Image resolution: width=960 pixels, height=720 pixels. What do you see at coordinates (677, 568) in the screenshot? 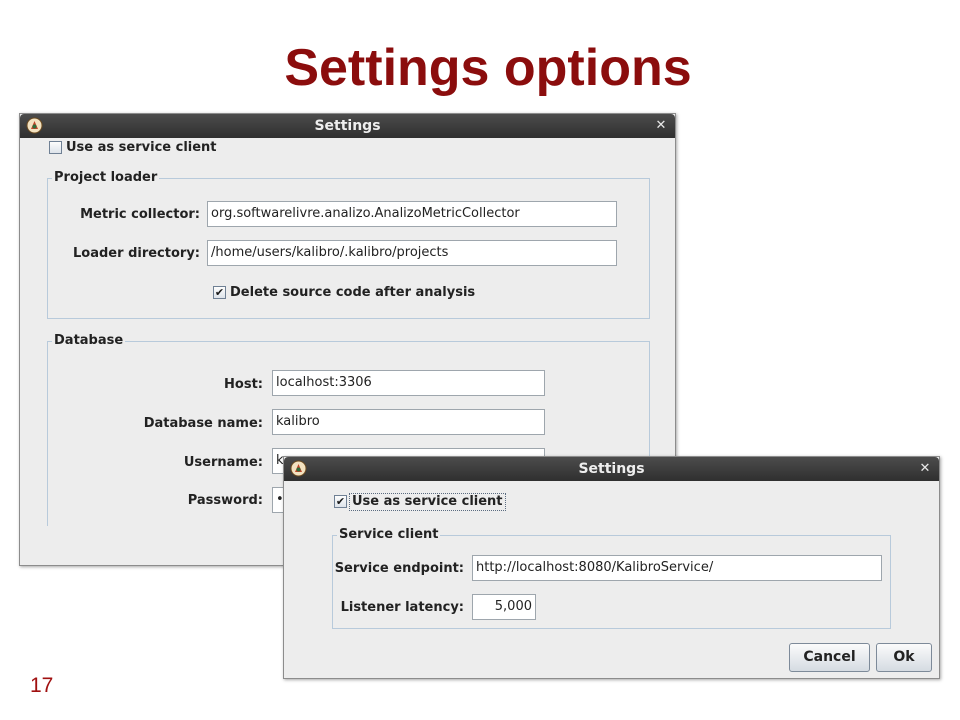
I see `service-endpoint-field: http://localhost:8080/KalibroService/` at bounding box center [677, 568].